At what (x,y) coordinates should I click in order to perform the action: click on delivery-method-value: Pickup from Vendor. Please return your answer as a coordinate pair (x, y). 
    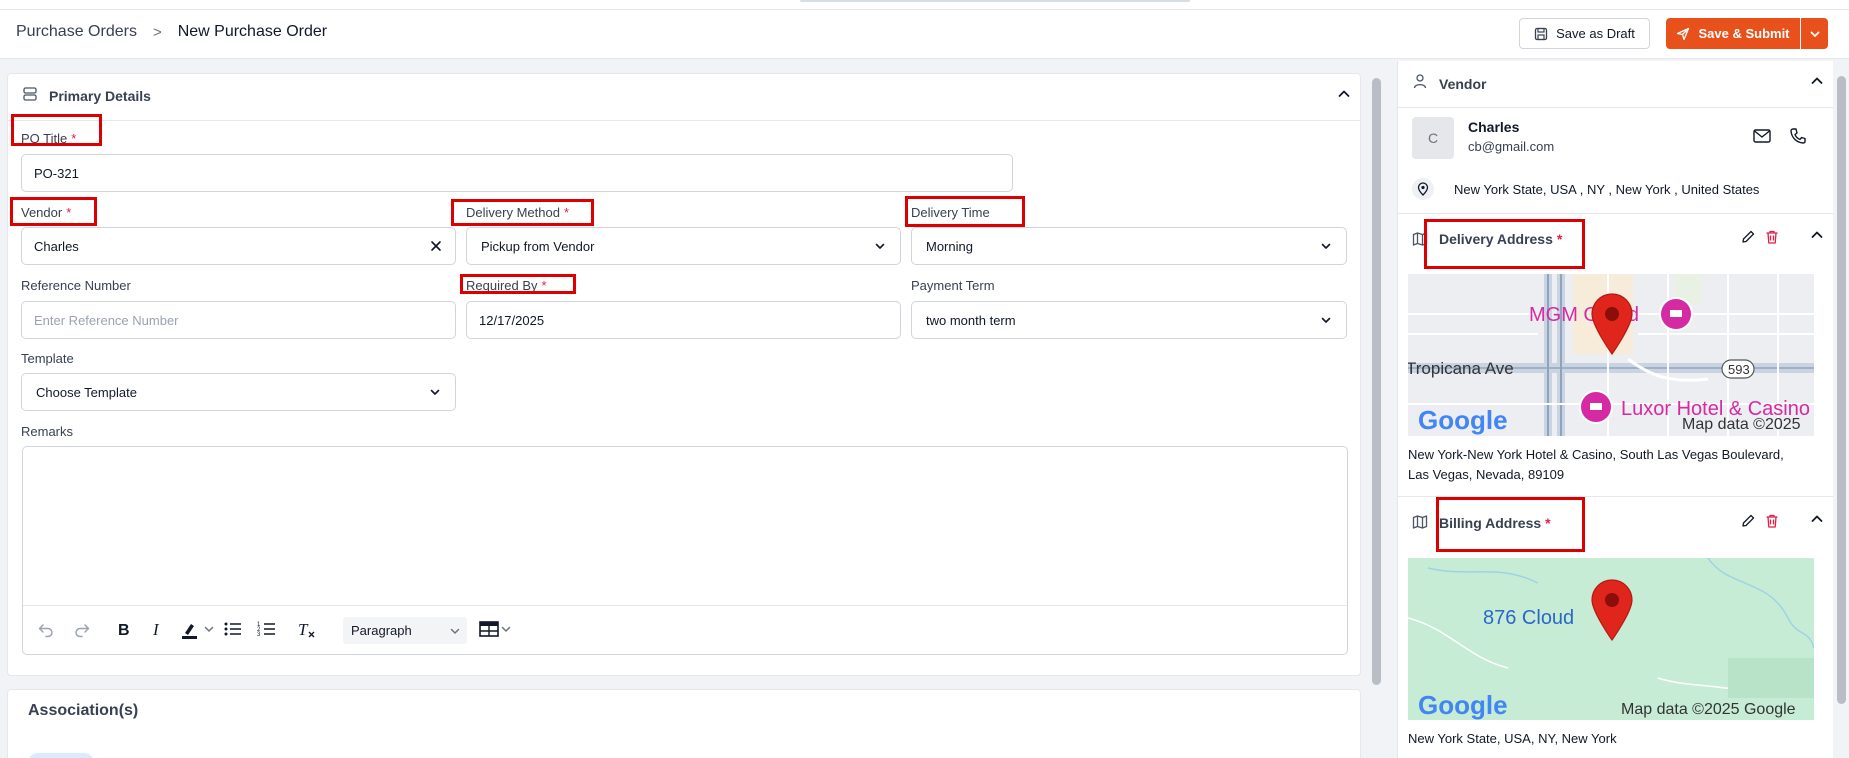
    Looking at the image, I should click on (538, 246).